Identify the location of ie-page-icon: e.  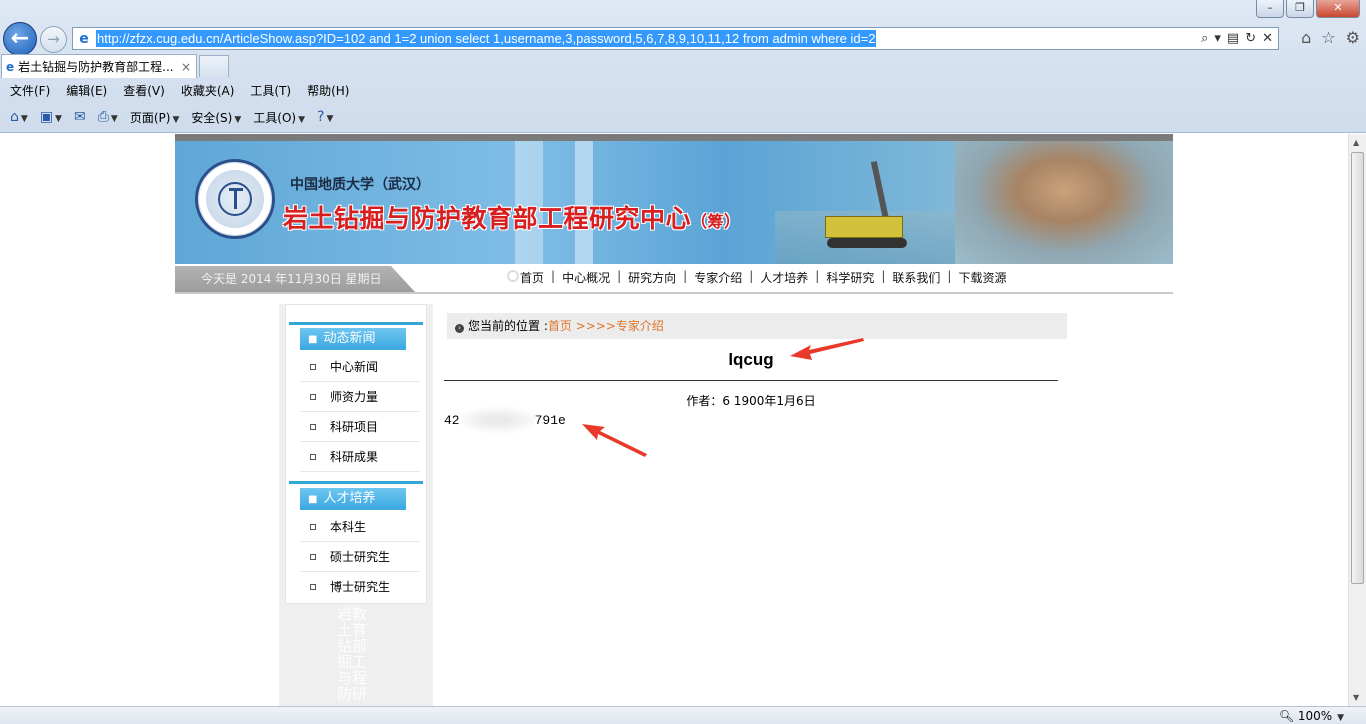
(84, 38).